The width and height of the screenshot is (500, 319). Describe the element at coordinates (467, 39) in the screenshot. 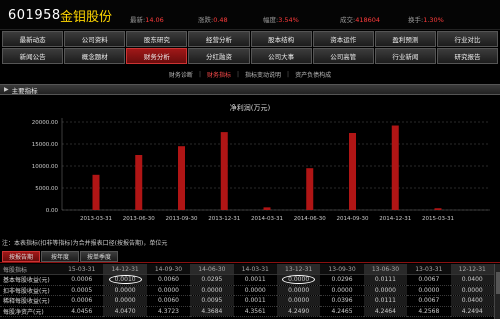

I see `nav-industry-compare: 行业对比` at that location.